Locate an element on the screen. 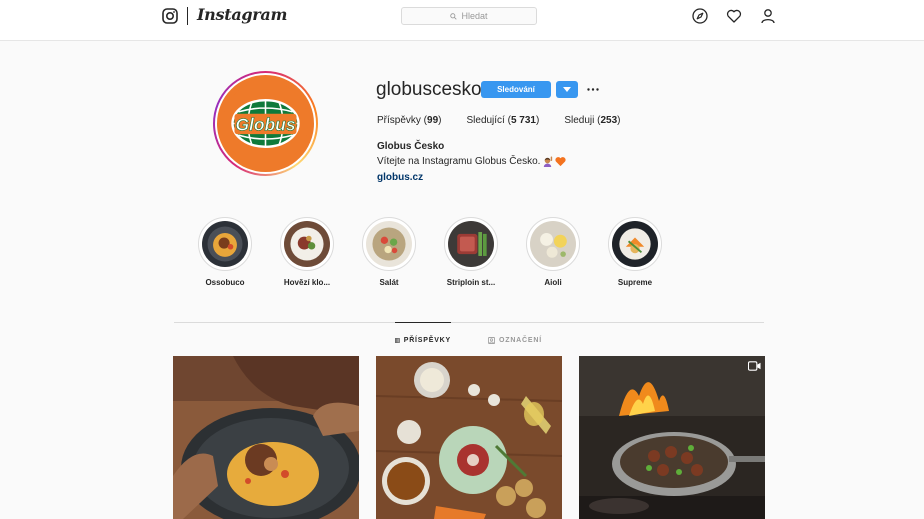 The image size is (924, 519). grid-icon is located at coordinates (397, 340).